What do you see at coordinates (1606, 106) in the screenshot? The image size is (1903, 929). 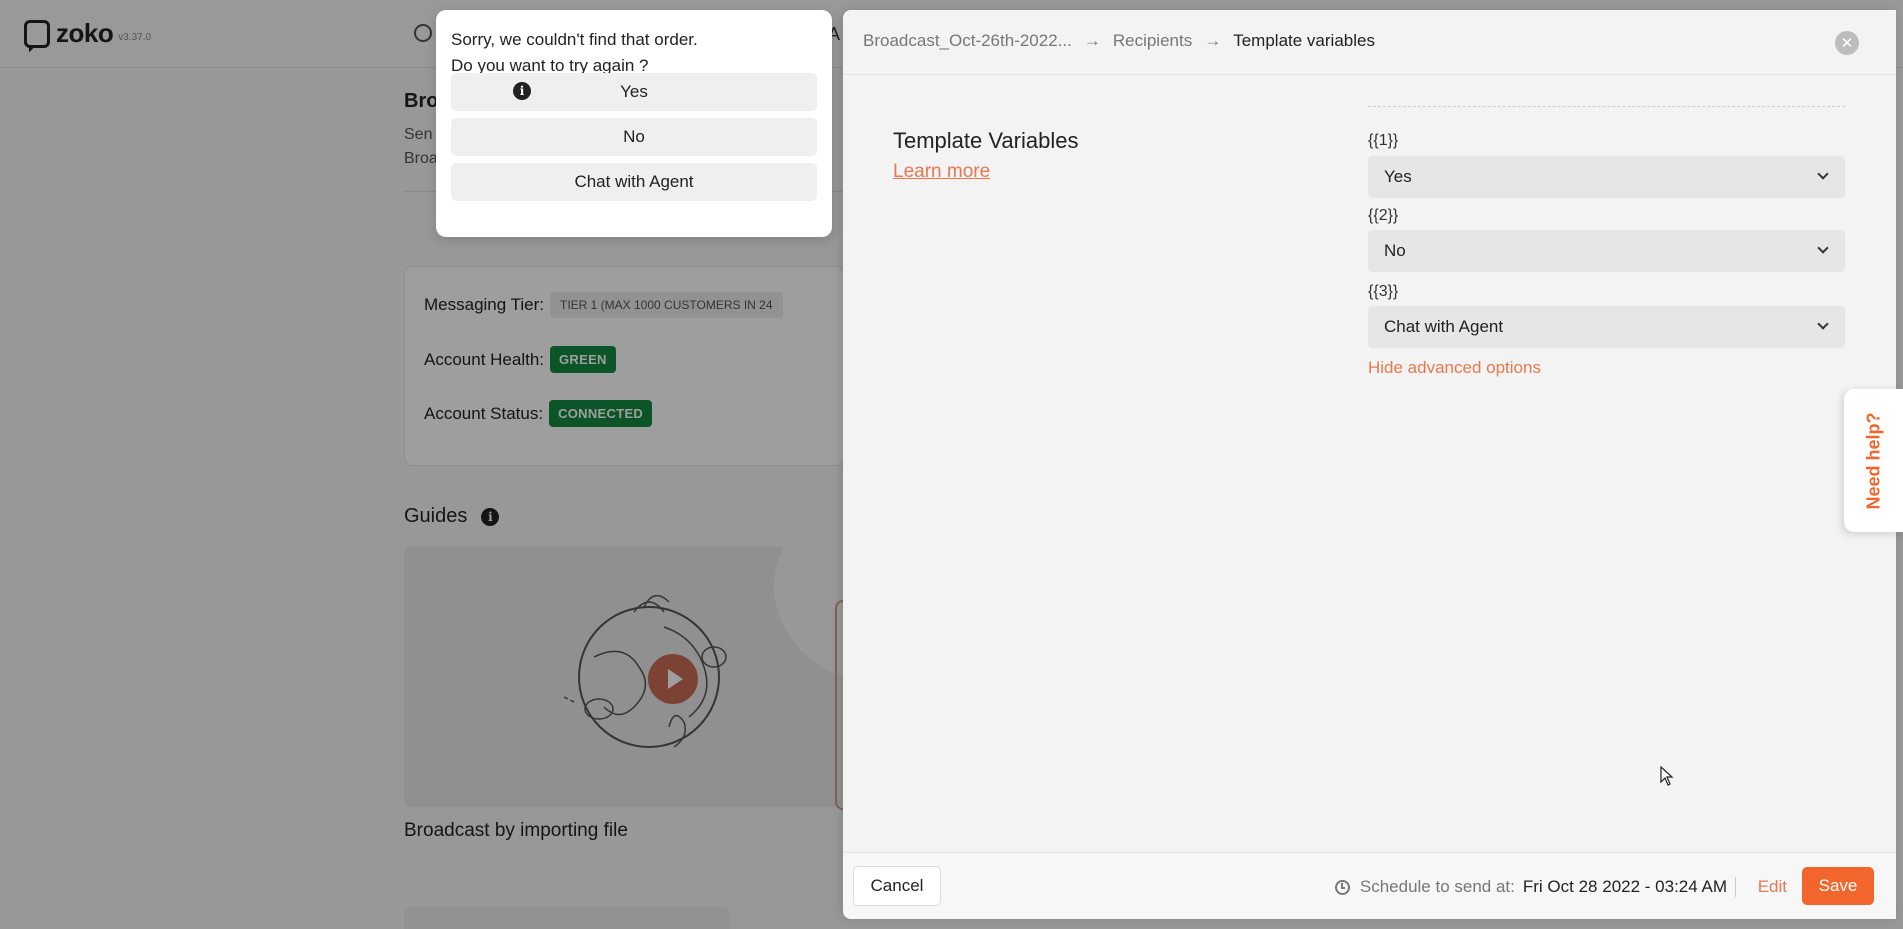 I see `dashed-divider` at bounding box center [1606, 106].